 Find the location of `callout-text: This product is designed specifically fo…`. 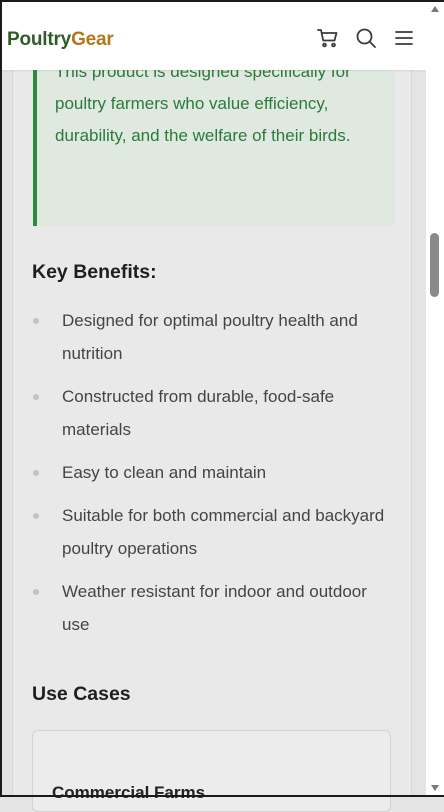

callout-text: This product is designed specifically fo… is located at coordinates (203, 103).